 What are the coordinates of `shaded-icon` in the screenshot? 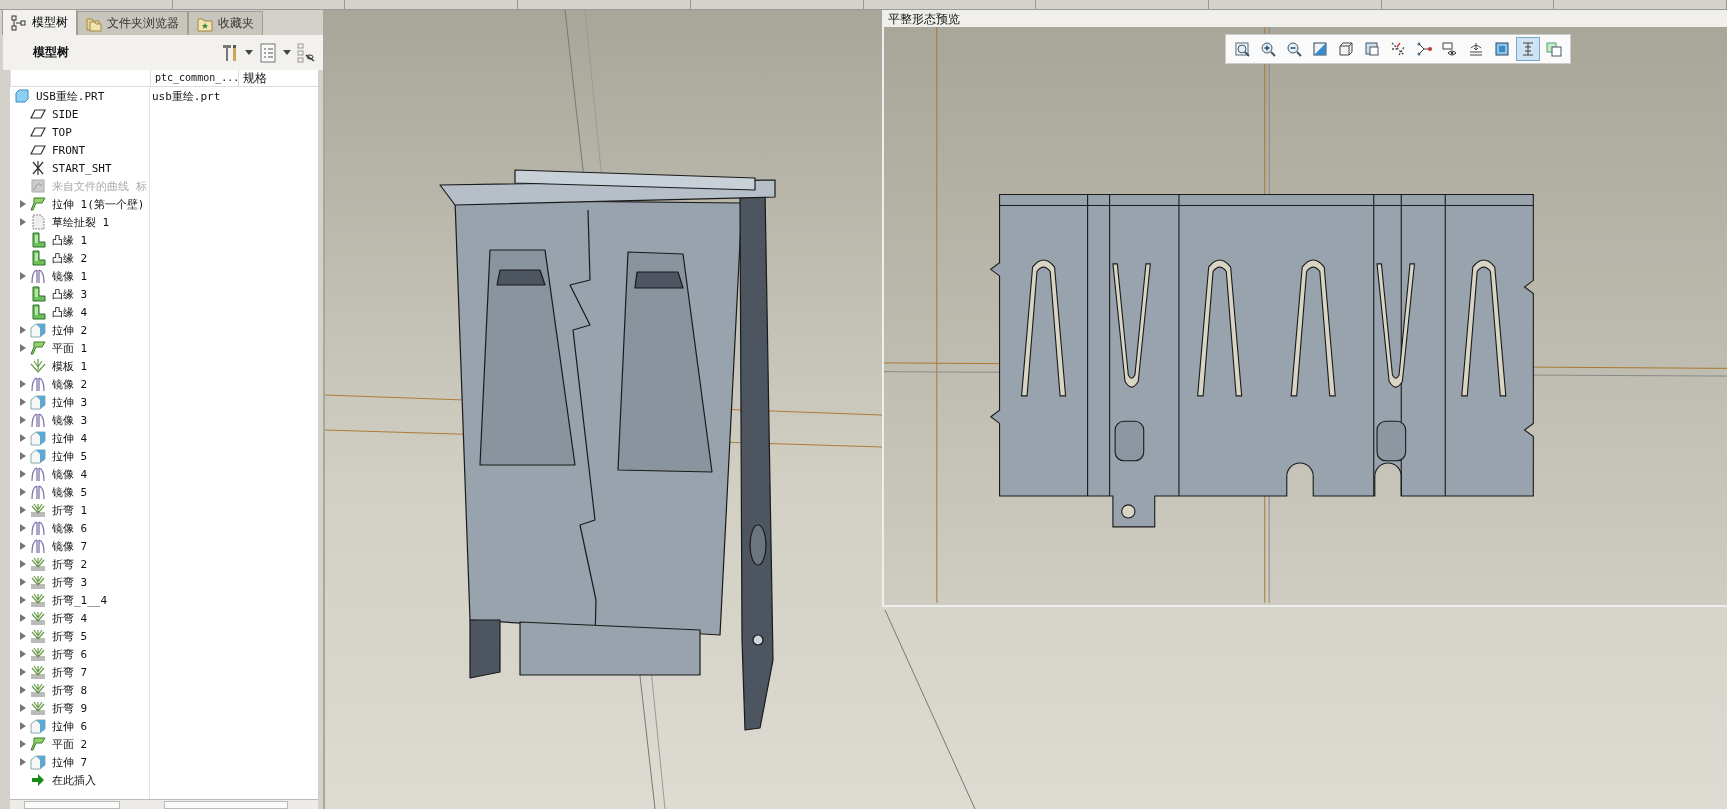 It's located at (1502, 49).